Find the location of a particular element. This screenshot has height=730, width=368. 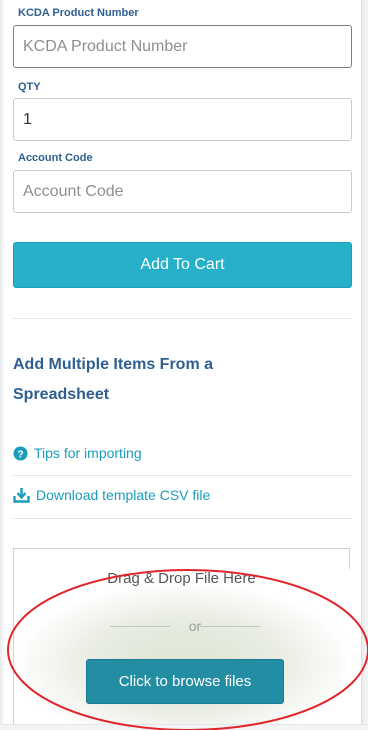

tips-for-importing-link: ? Tips for importing is located at coordinates (77, 453).